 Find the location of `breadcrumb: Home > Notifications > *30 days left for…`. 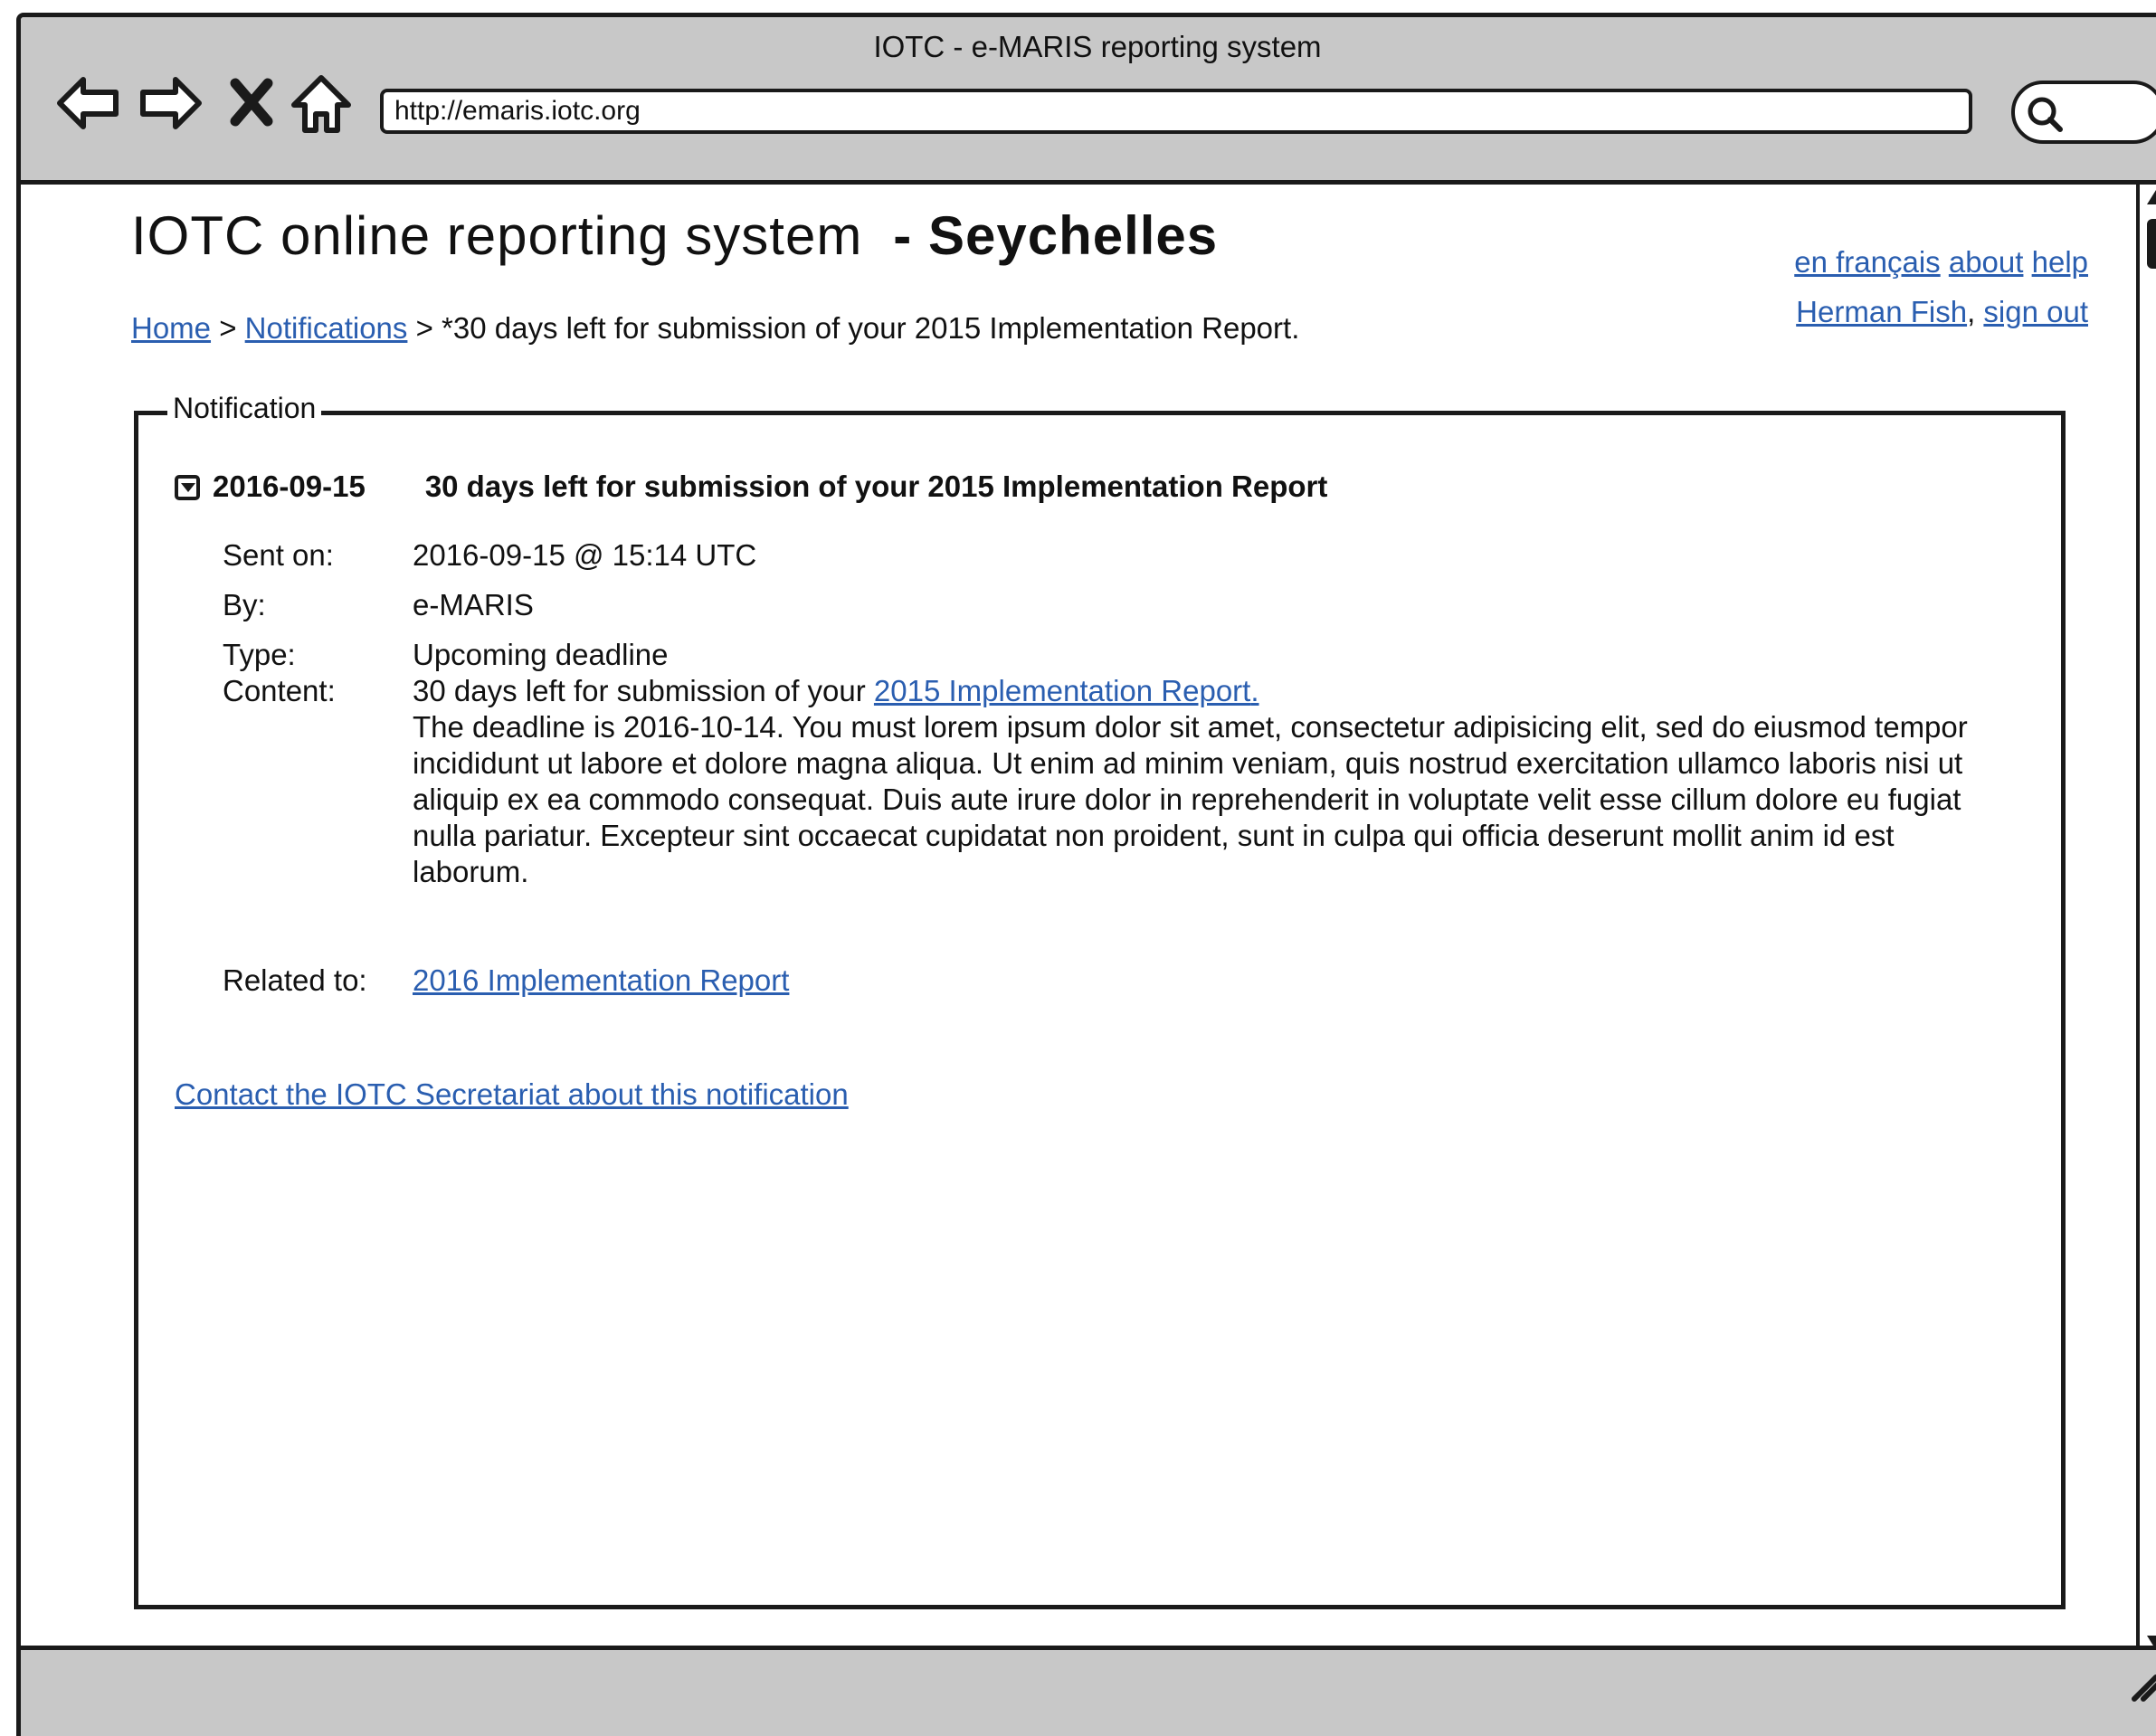

breadcrumb: Home > Notifications > *30 days left for… is located at coordinates (715, 328).